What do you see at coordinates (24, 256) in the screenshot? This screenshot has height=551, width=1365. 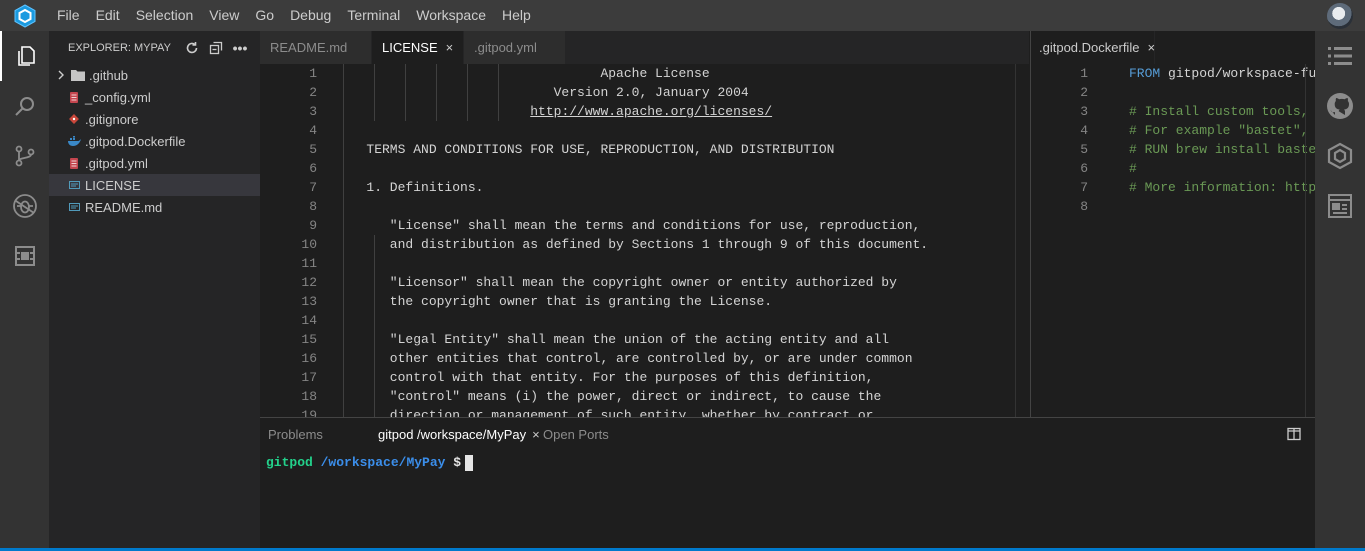 I see `extensions-icon` at bounding box center [24, 256].